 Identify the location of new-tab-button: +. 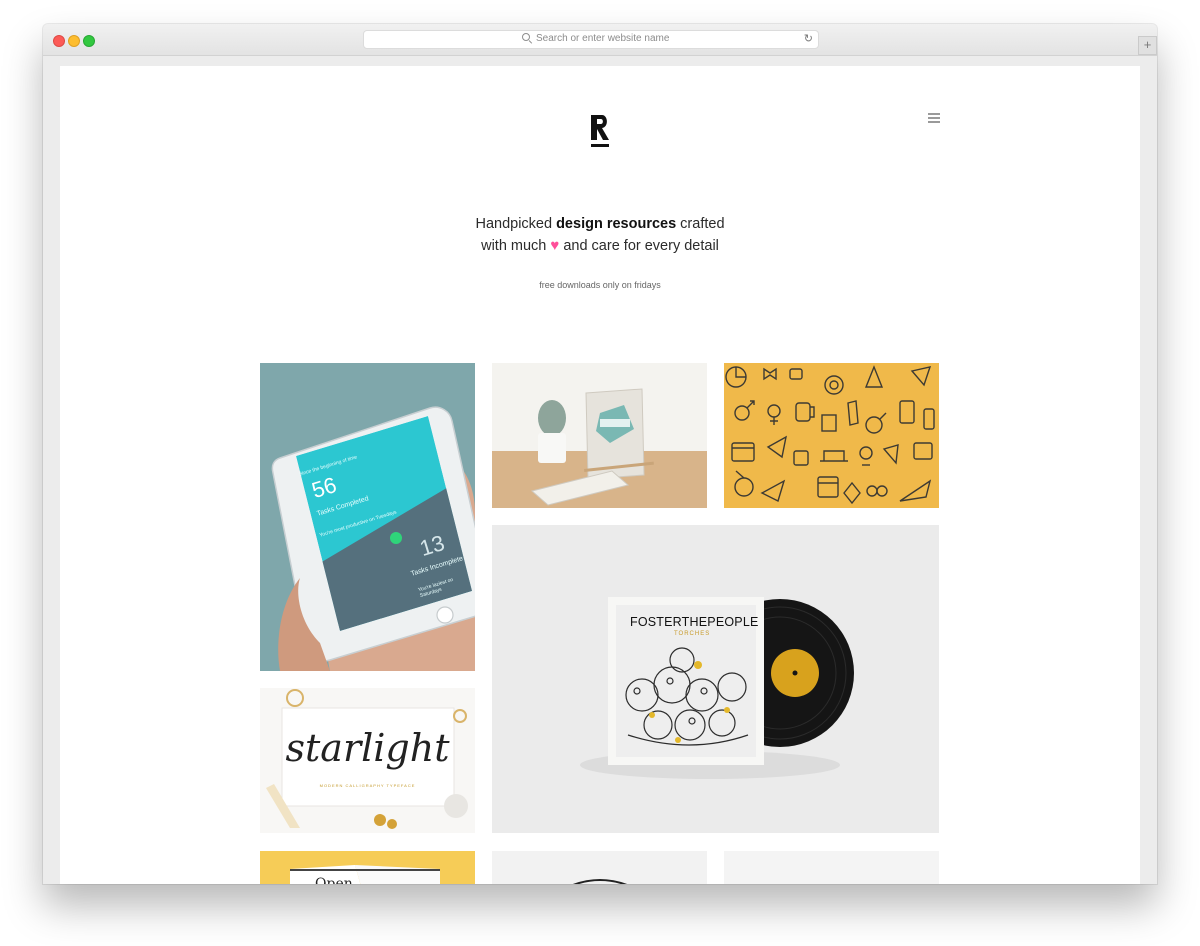
(1147, 45).